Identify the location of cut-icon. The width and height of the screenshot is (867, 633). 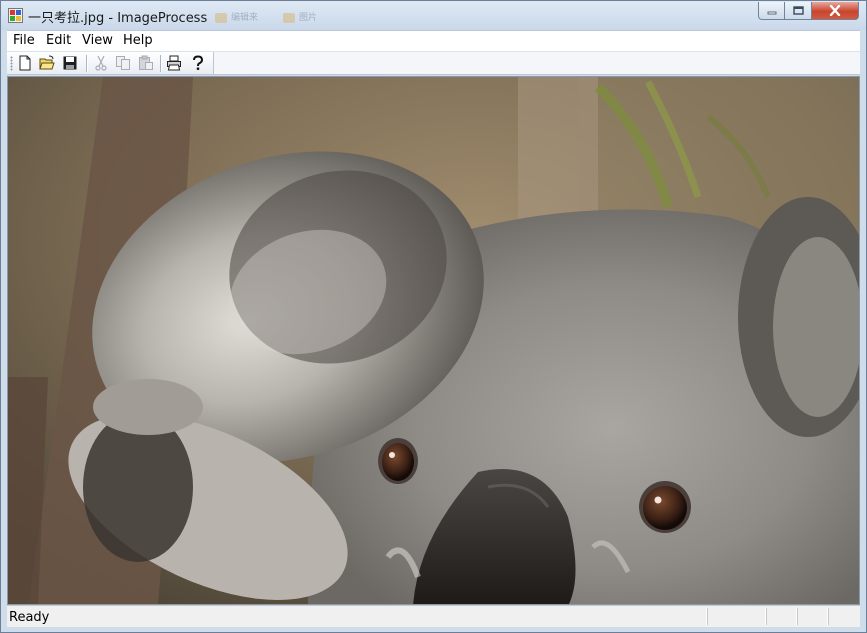
(101, 63).